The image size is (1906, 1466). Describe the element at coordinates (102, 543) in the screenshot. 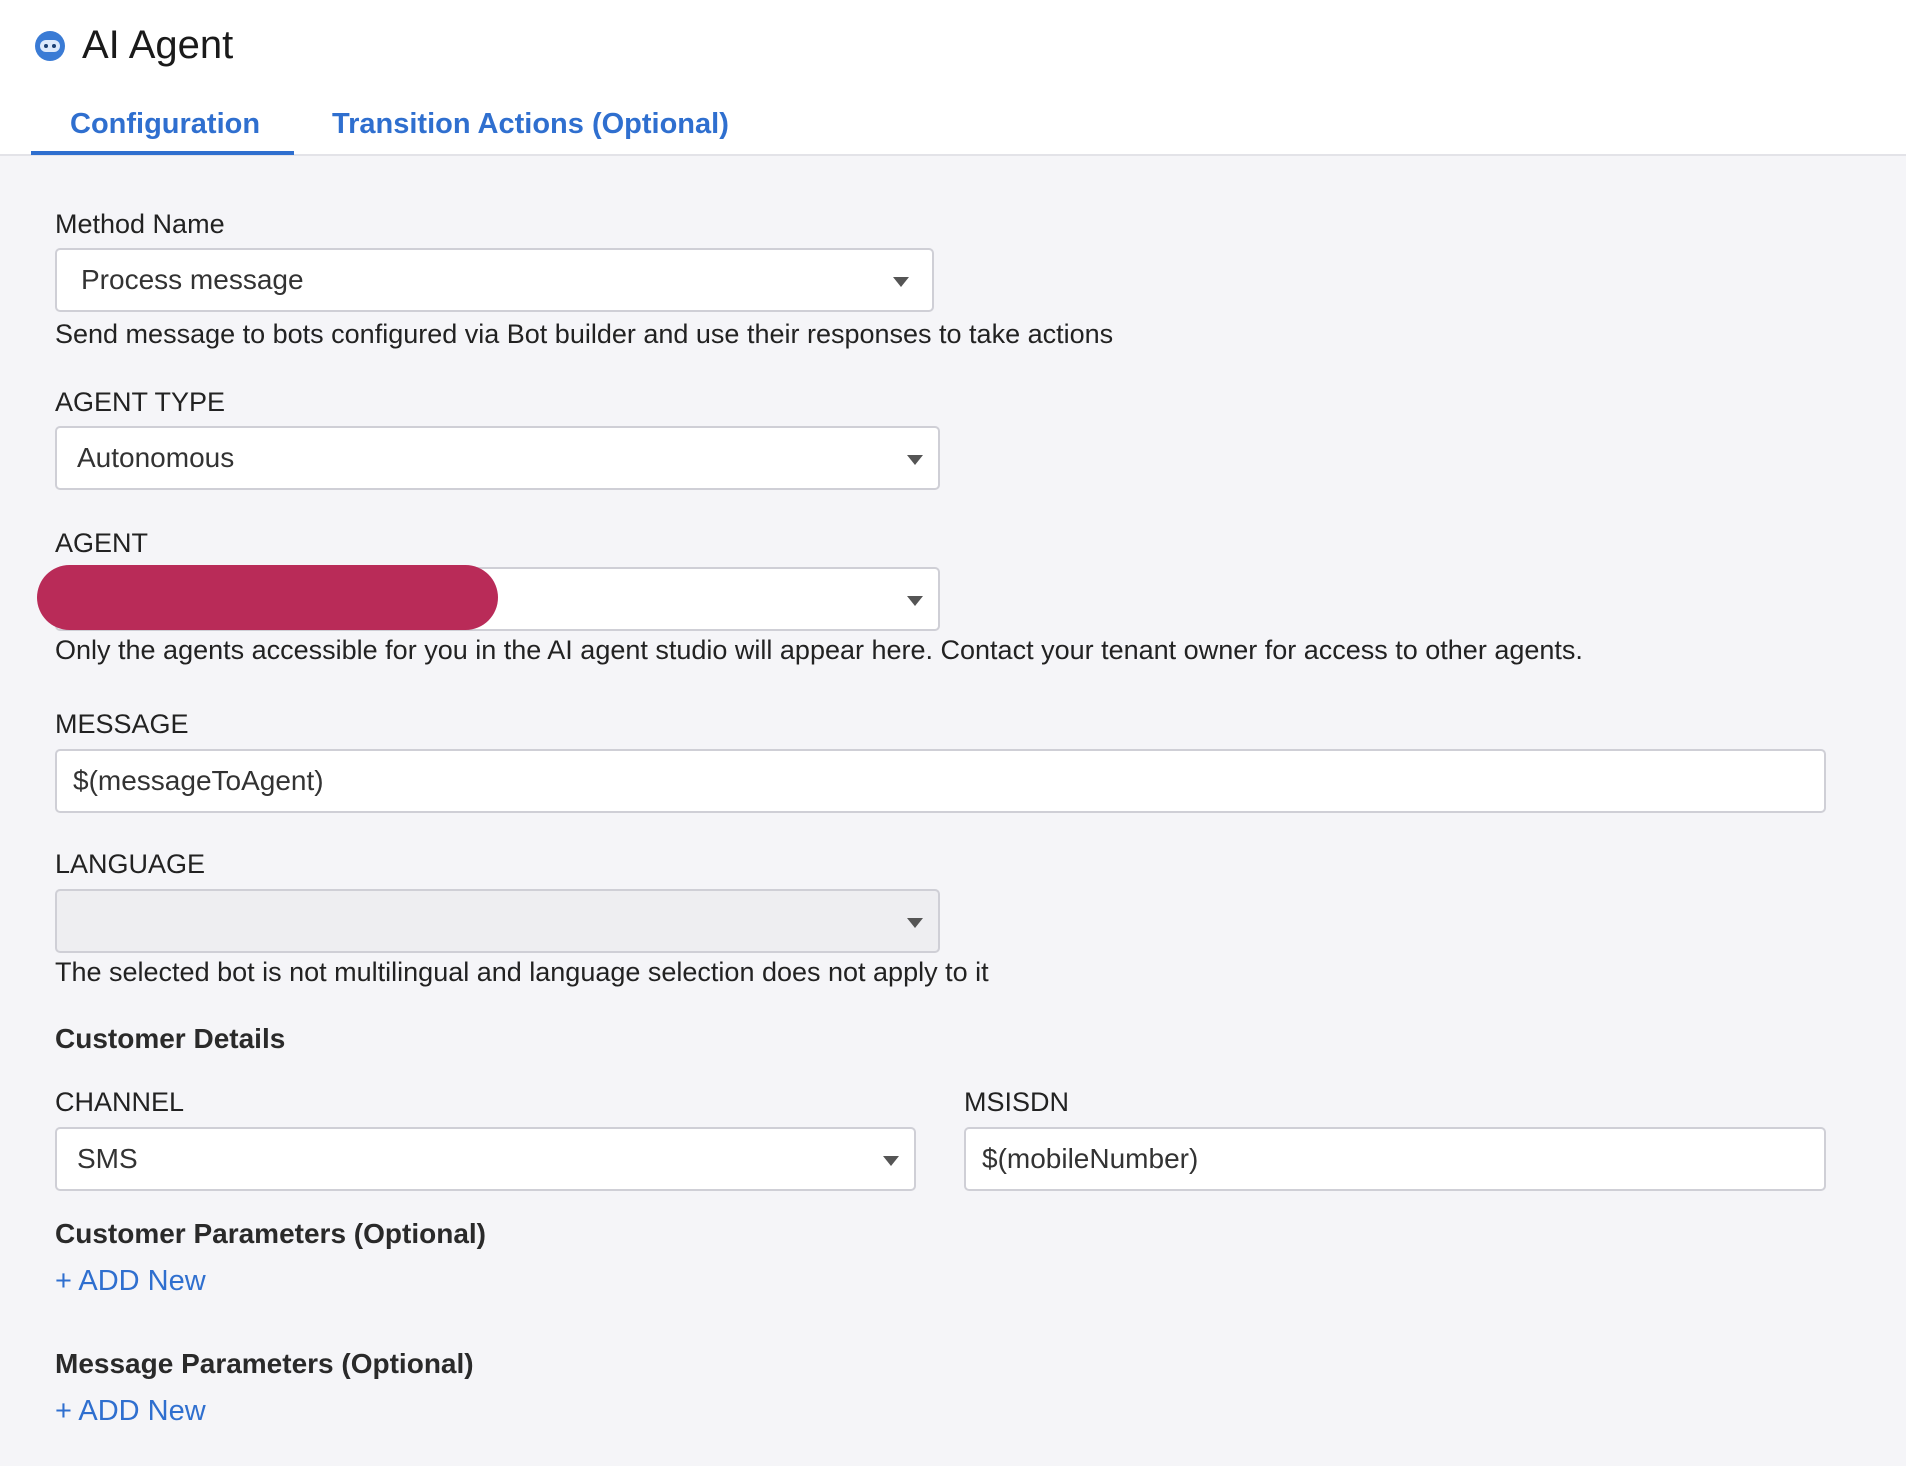

I see `agent-label: AGENT` at that location.